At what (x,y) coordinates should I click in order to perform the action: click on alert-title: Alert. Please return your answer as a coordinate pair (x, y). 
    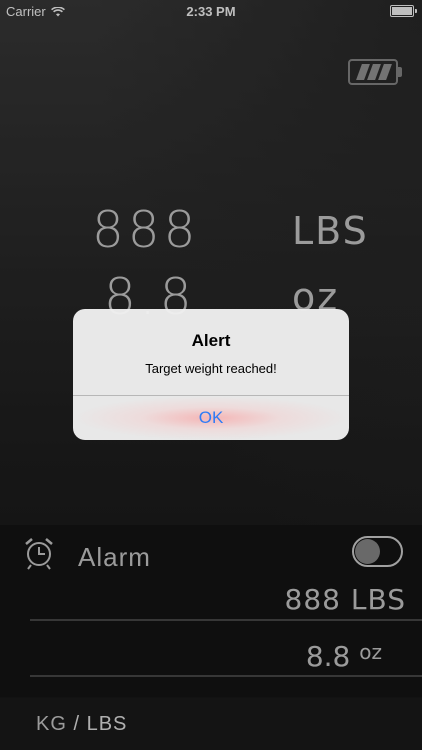
    Looking at the image, I should click on (211, 340).